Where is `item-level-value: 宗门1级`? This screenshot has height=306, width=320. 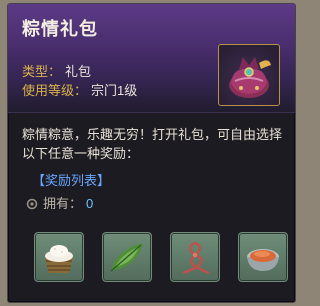 item-level-value: 宗门1级 is located at coordinates (114, 90).